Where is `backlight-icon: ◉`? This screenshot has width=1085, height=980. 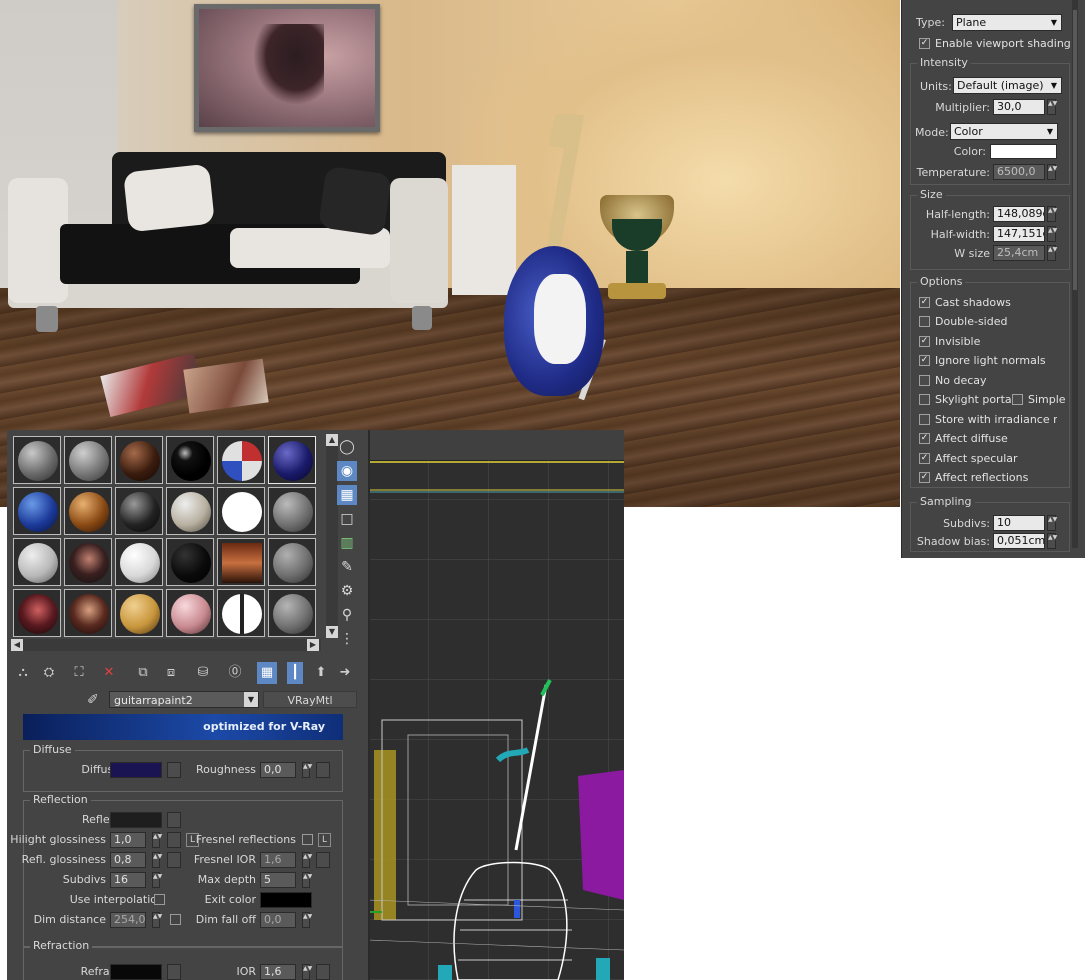
backlight-icon: ◉ is located at coordinates (347, 471).